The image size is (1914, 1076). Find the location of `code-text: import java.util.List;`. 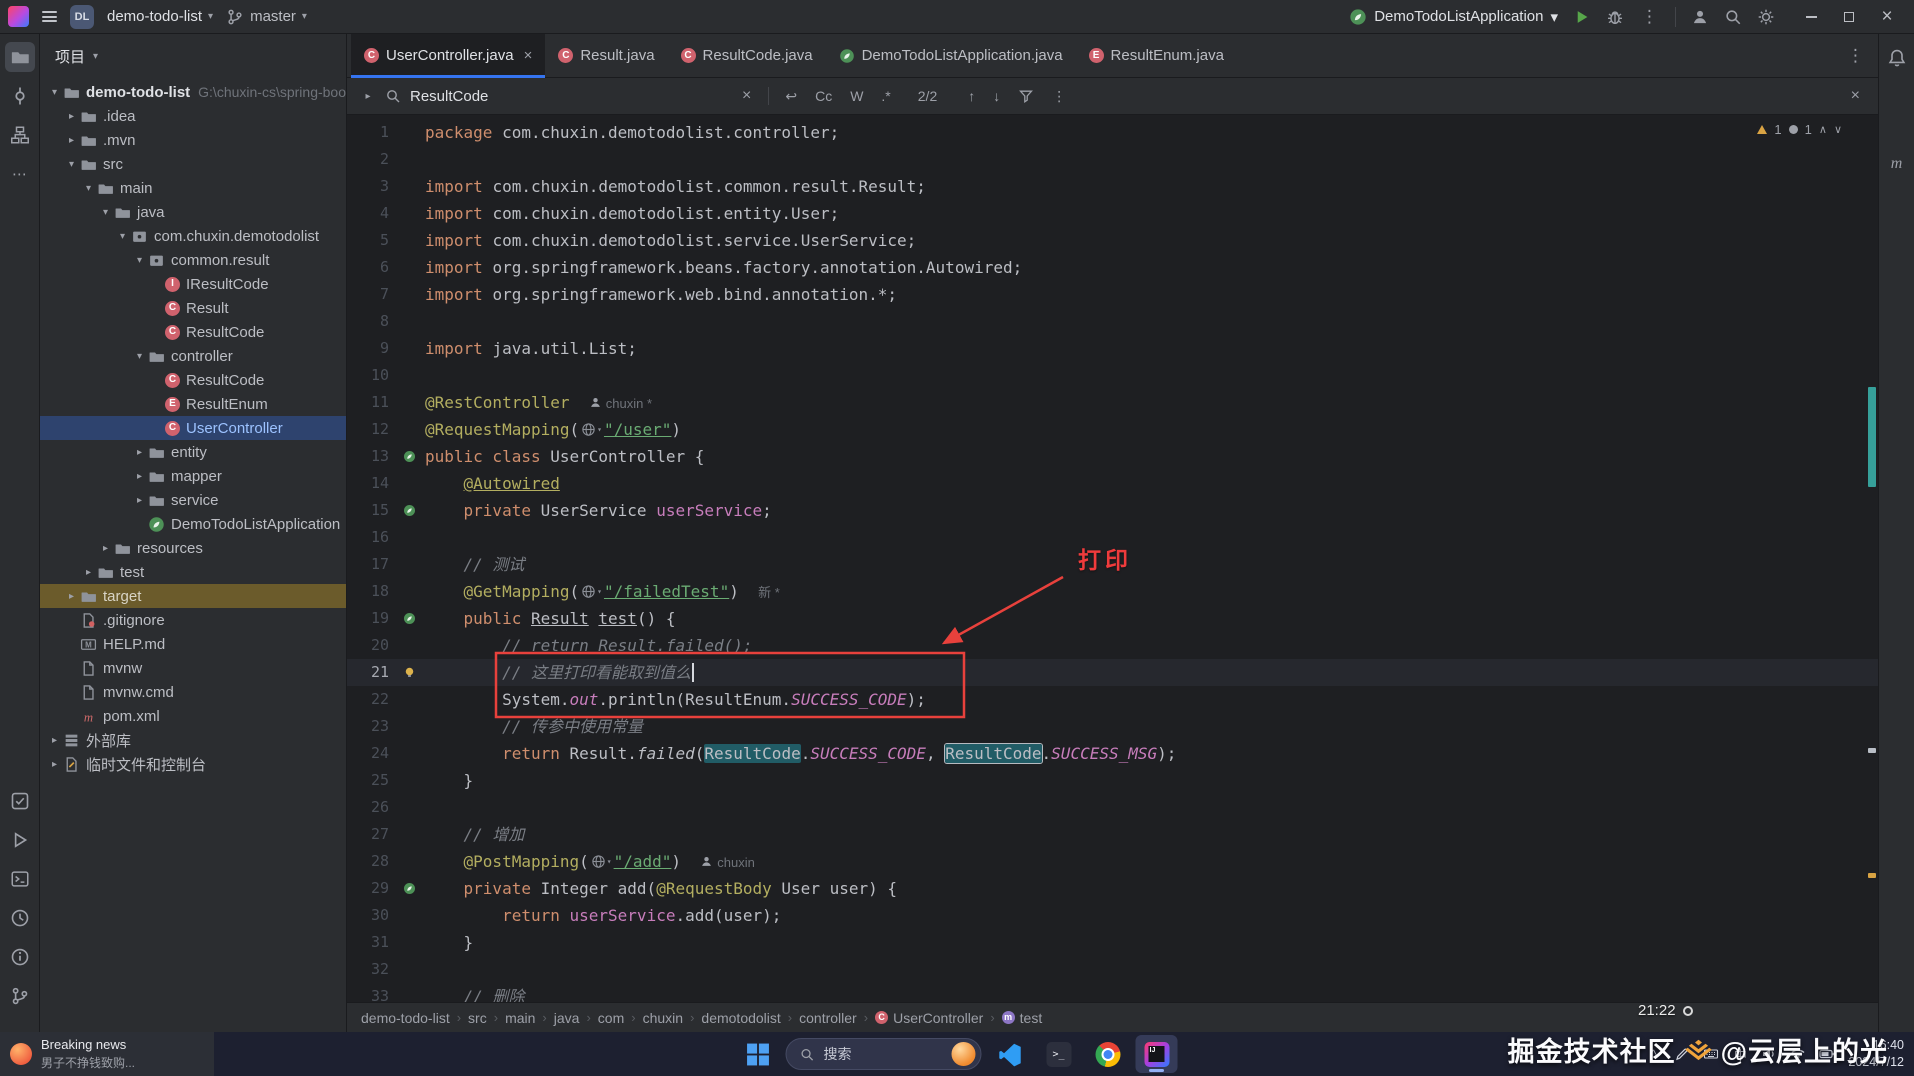

code-text: import java.util.List; is located at coordinates (1151, 348).